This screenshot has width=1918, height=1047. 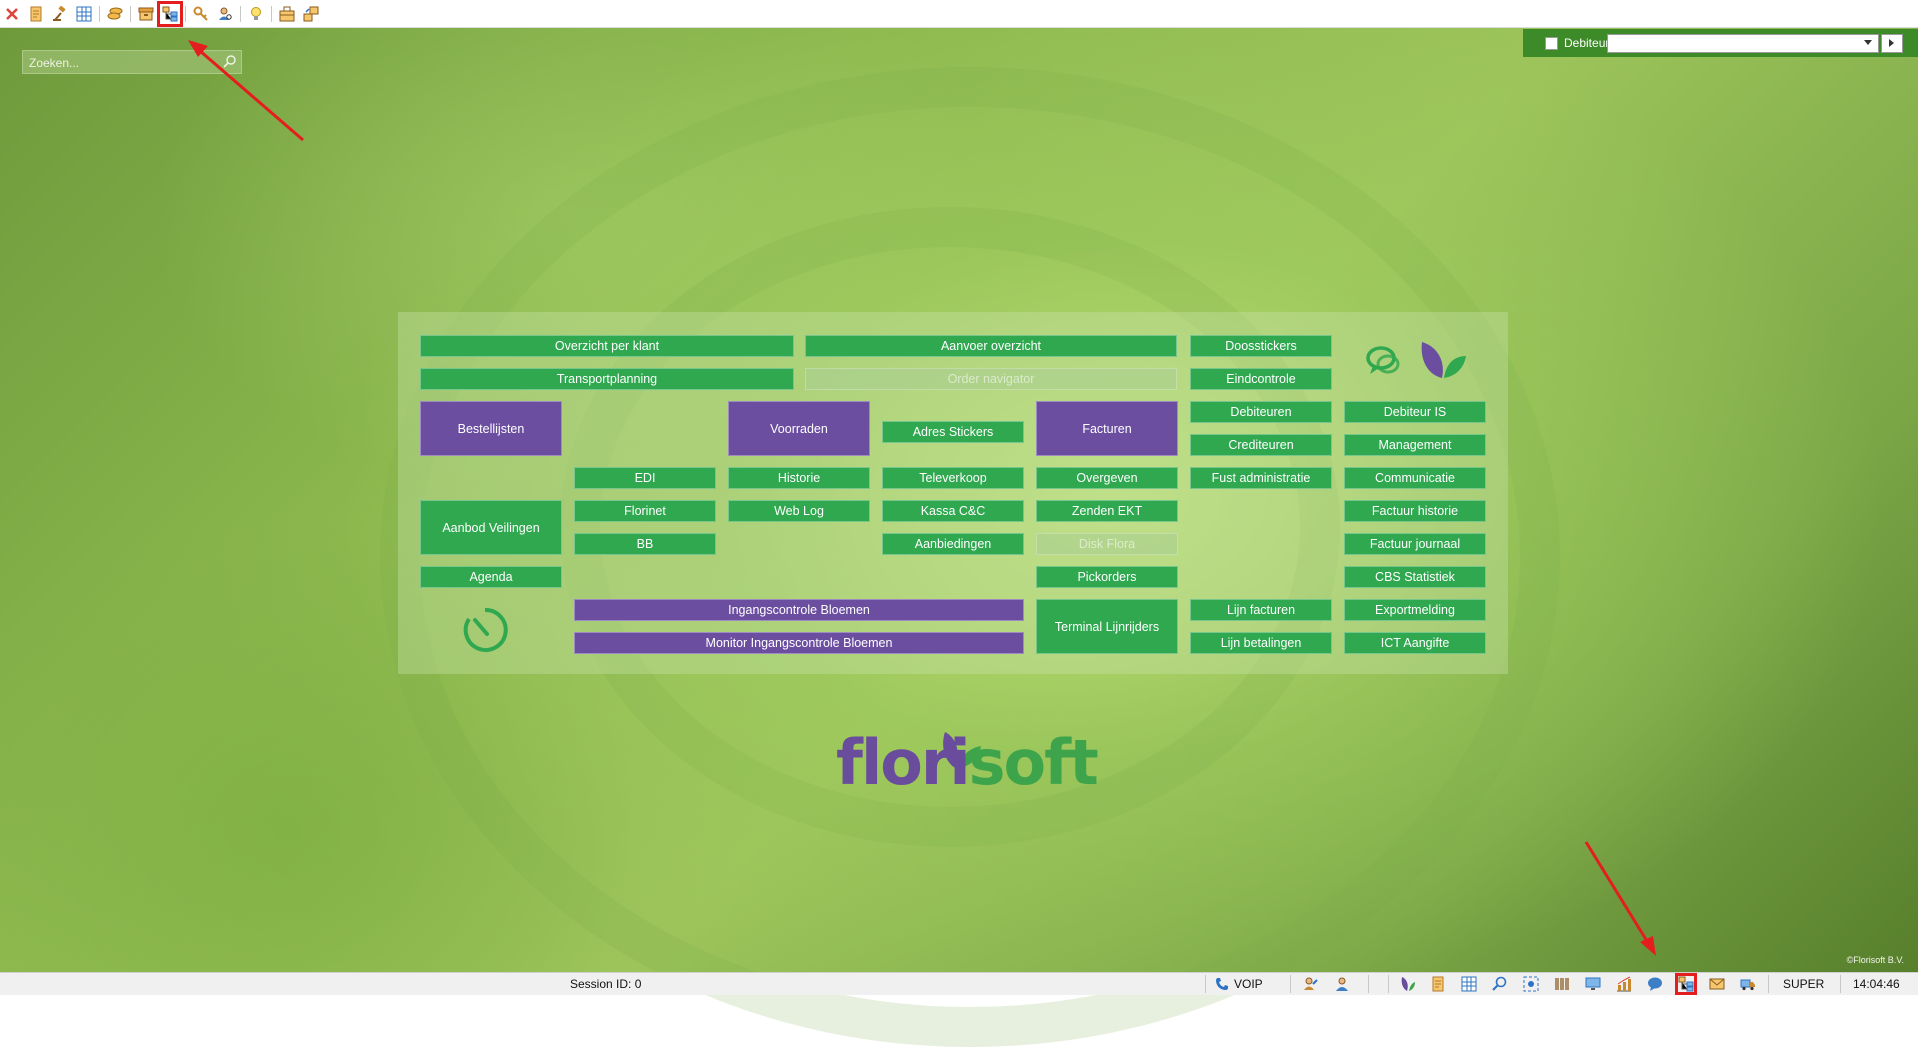 I want to click on close-icon, so click(x=12, y=14).